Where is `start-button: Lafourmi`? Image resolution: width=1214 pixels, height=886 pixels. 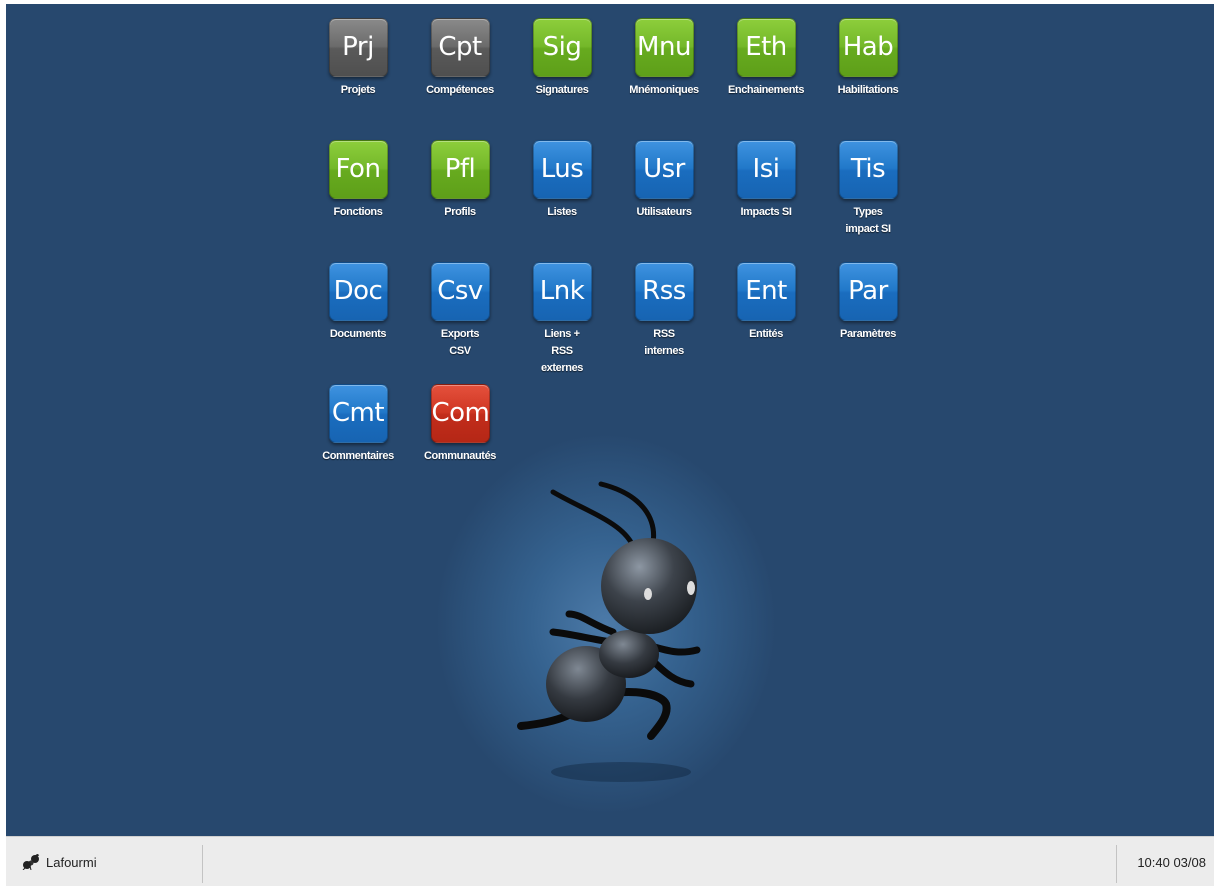
start-button: Lafourmi is located at coordinates (59, 862).